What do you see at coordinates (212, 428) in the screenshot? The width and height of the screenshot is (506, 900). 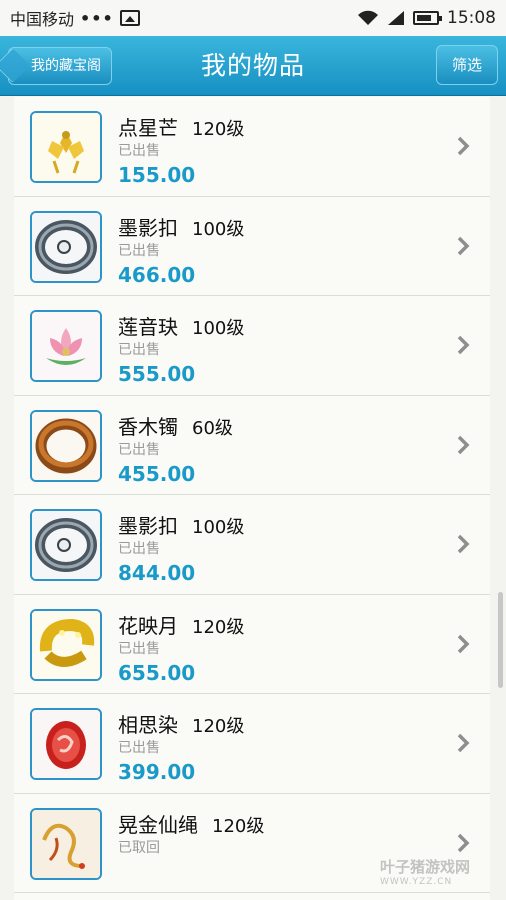 I see `item-level: 60级` at bounding box center [212, 428].